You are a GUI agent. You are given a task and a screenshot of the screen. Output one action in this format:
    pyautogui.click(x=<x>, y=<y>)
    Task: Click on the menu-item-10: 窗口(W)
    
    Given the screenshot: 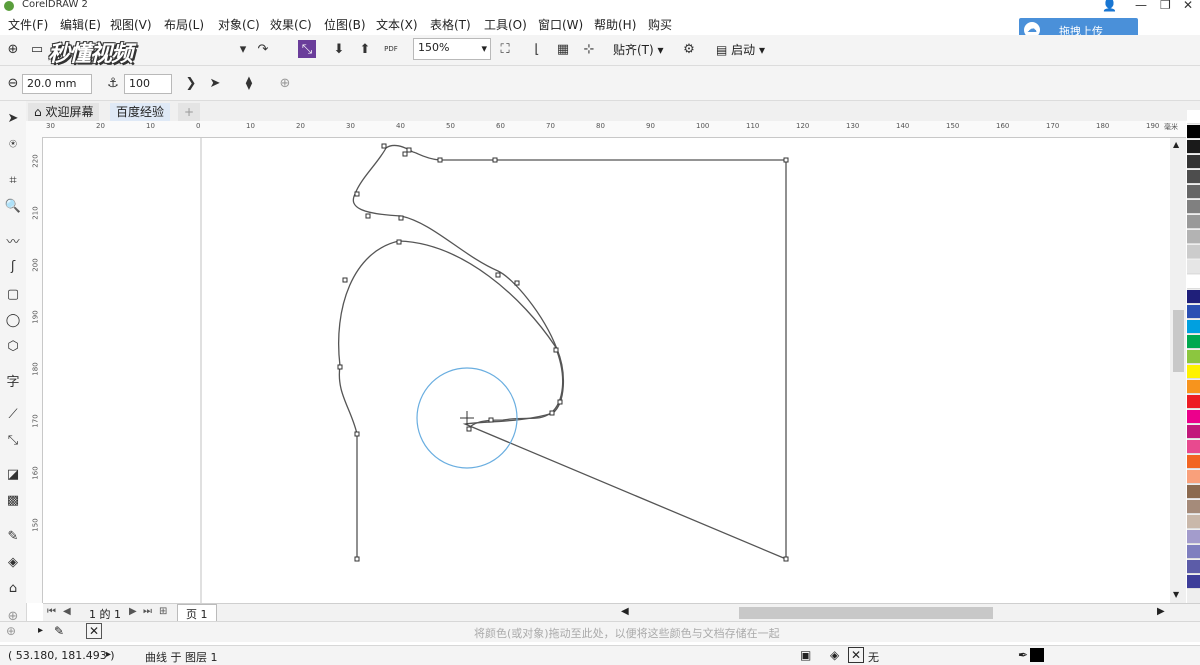 What is the action you would take?
    pyautogui.click(x=560, y=24)
    